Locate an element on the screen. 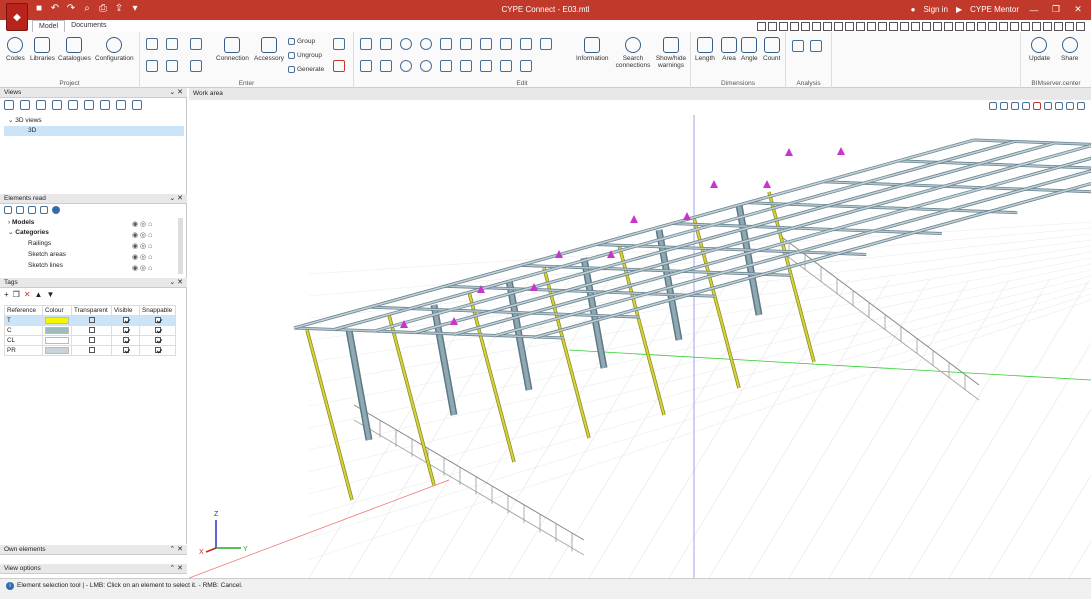  close-button: ✕ is located at coordinates (1078, 9).